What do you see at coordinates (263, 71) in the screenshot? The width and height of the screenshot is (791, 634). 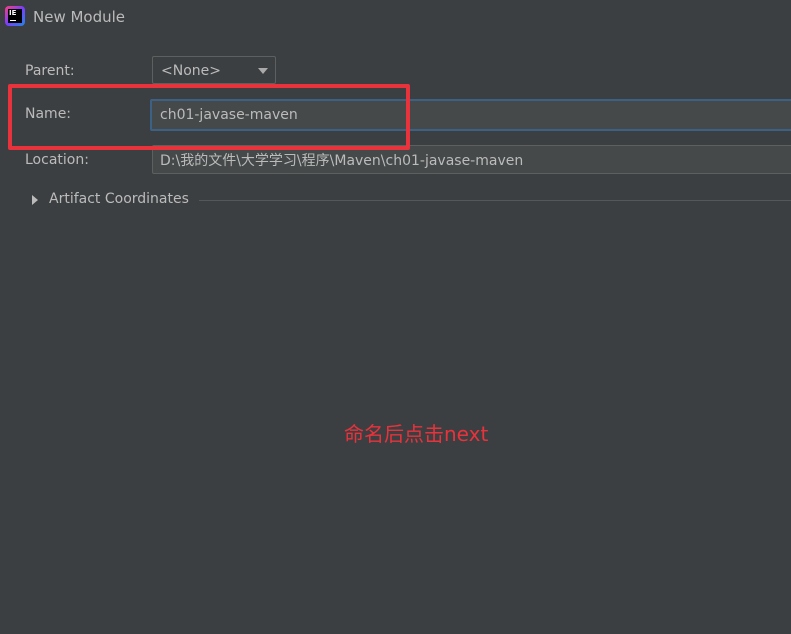 I see `chevron-down-icon` at bounding box center [263, 71].